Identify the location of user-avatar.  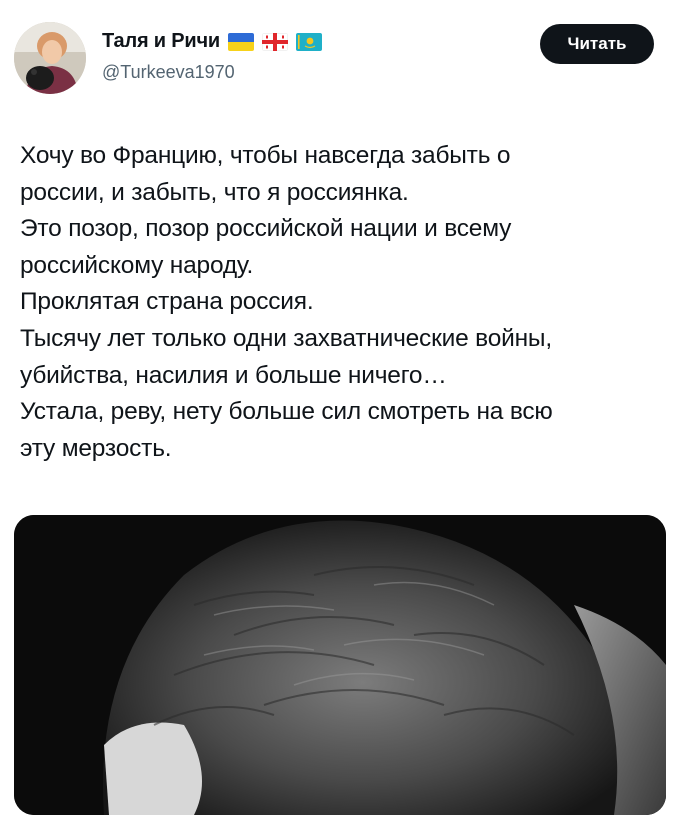
(50, 58).